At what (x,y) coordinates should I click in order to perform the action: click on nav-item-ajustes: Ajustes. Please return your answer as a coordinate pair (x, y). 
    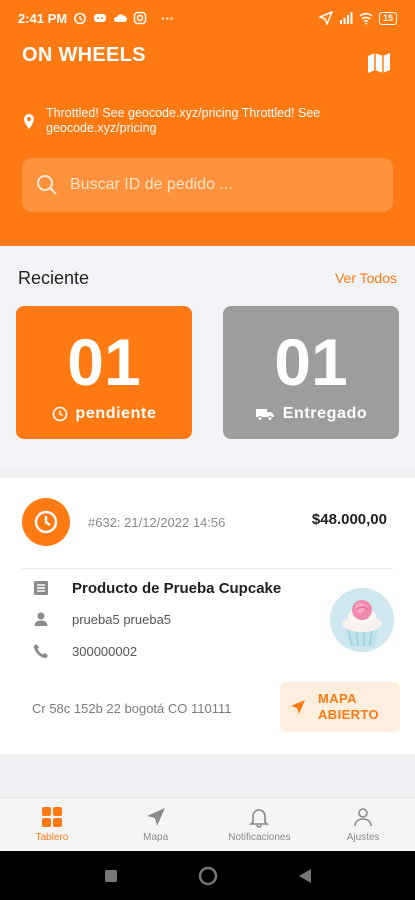
    Looking at the image, I should click on (363, 824).